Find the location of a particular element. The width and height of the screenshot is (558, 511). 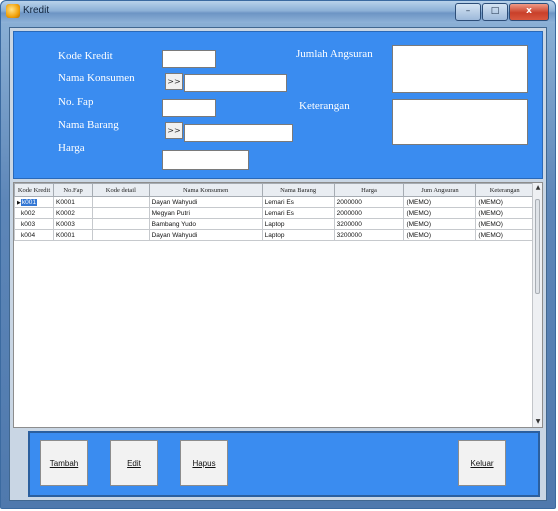

nama-konsumen-label: Nama Konsumen is located at coordinates (96, 78).